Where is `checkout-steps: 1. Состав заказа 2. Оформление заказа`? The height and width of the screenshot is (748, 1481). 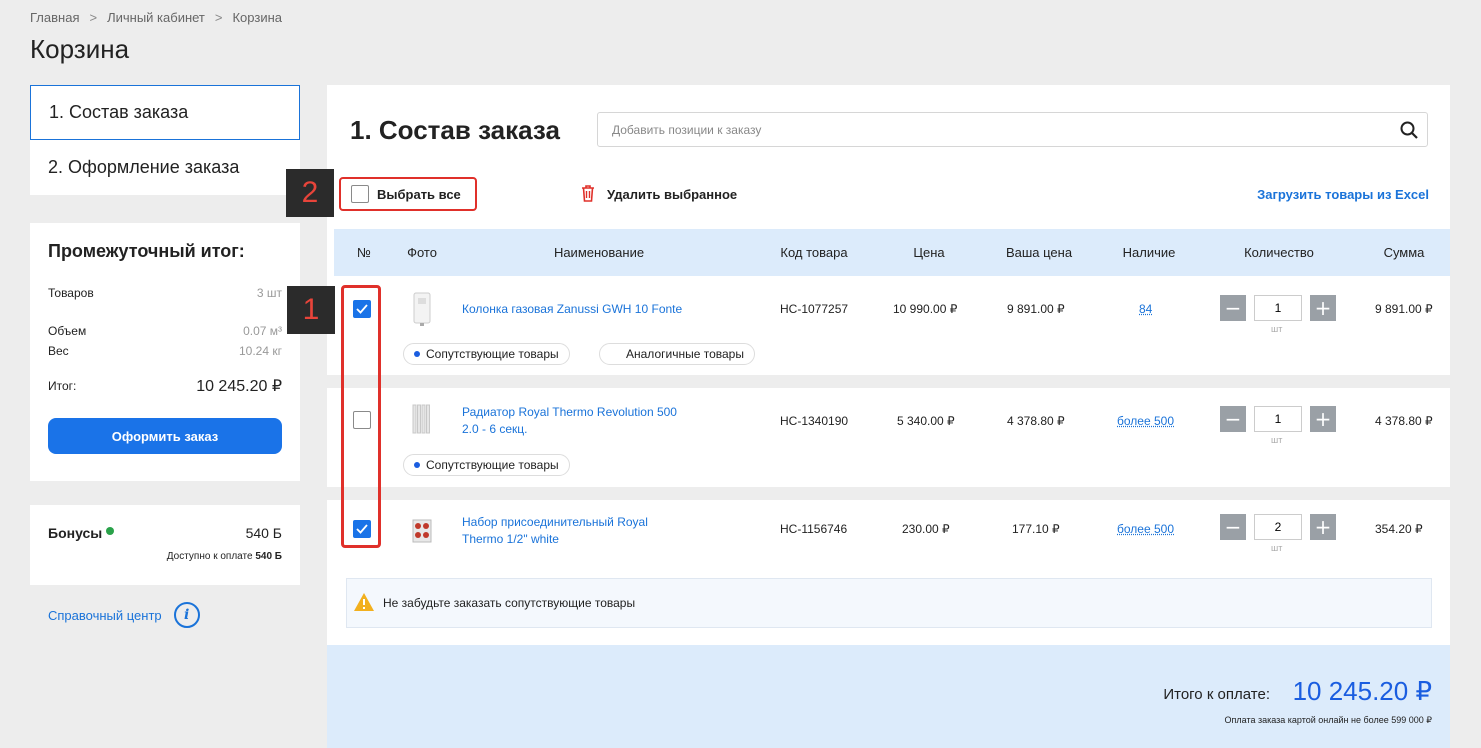 checkout-steps: 1. Состав заказа 2. Оформление заказа is located at coordinates (165, 140).